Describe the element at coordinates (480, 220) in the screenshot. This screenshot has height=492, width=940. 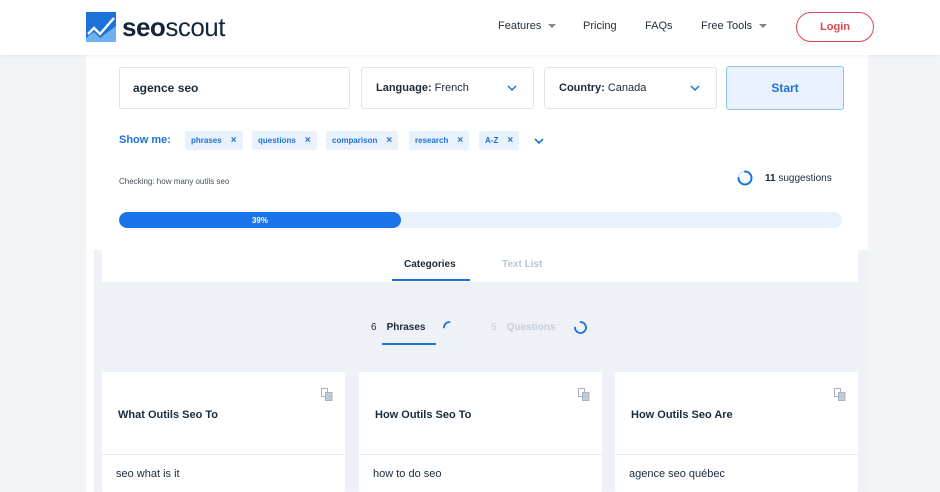
I see `progress-bar: 39%` at that location.